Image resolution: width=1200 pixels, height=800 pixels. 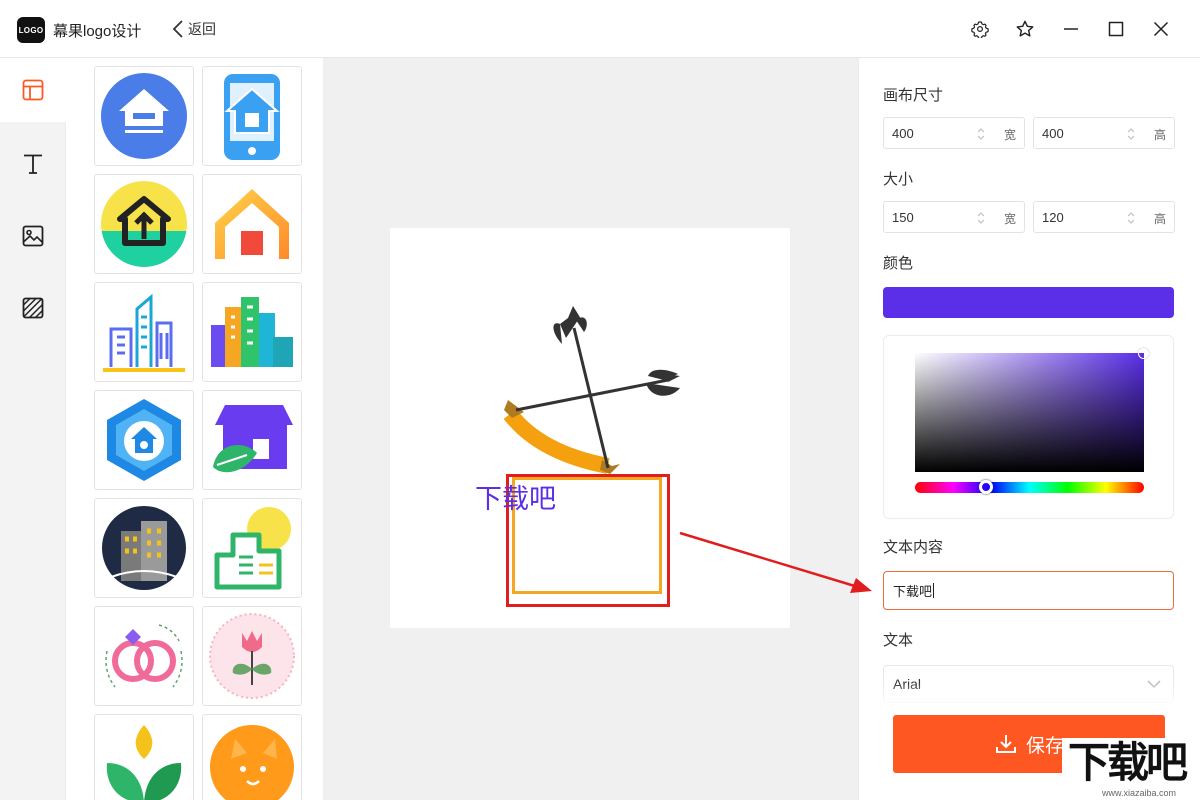 I want to click on size-width-value: 150, so click(x=903, y=217).